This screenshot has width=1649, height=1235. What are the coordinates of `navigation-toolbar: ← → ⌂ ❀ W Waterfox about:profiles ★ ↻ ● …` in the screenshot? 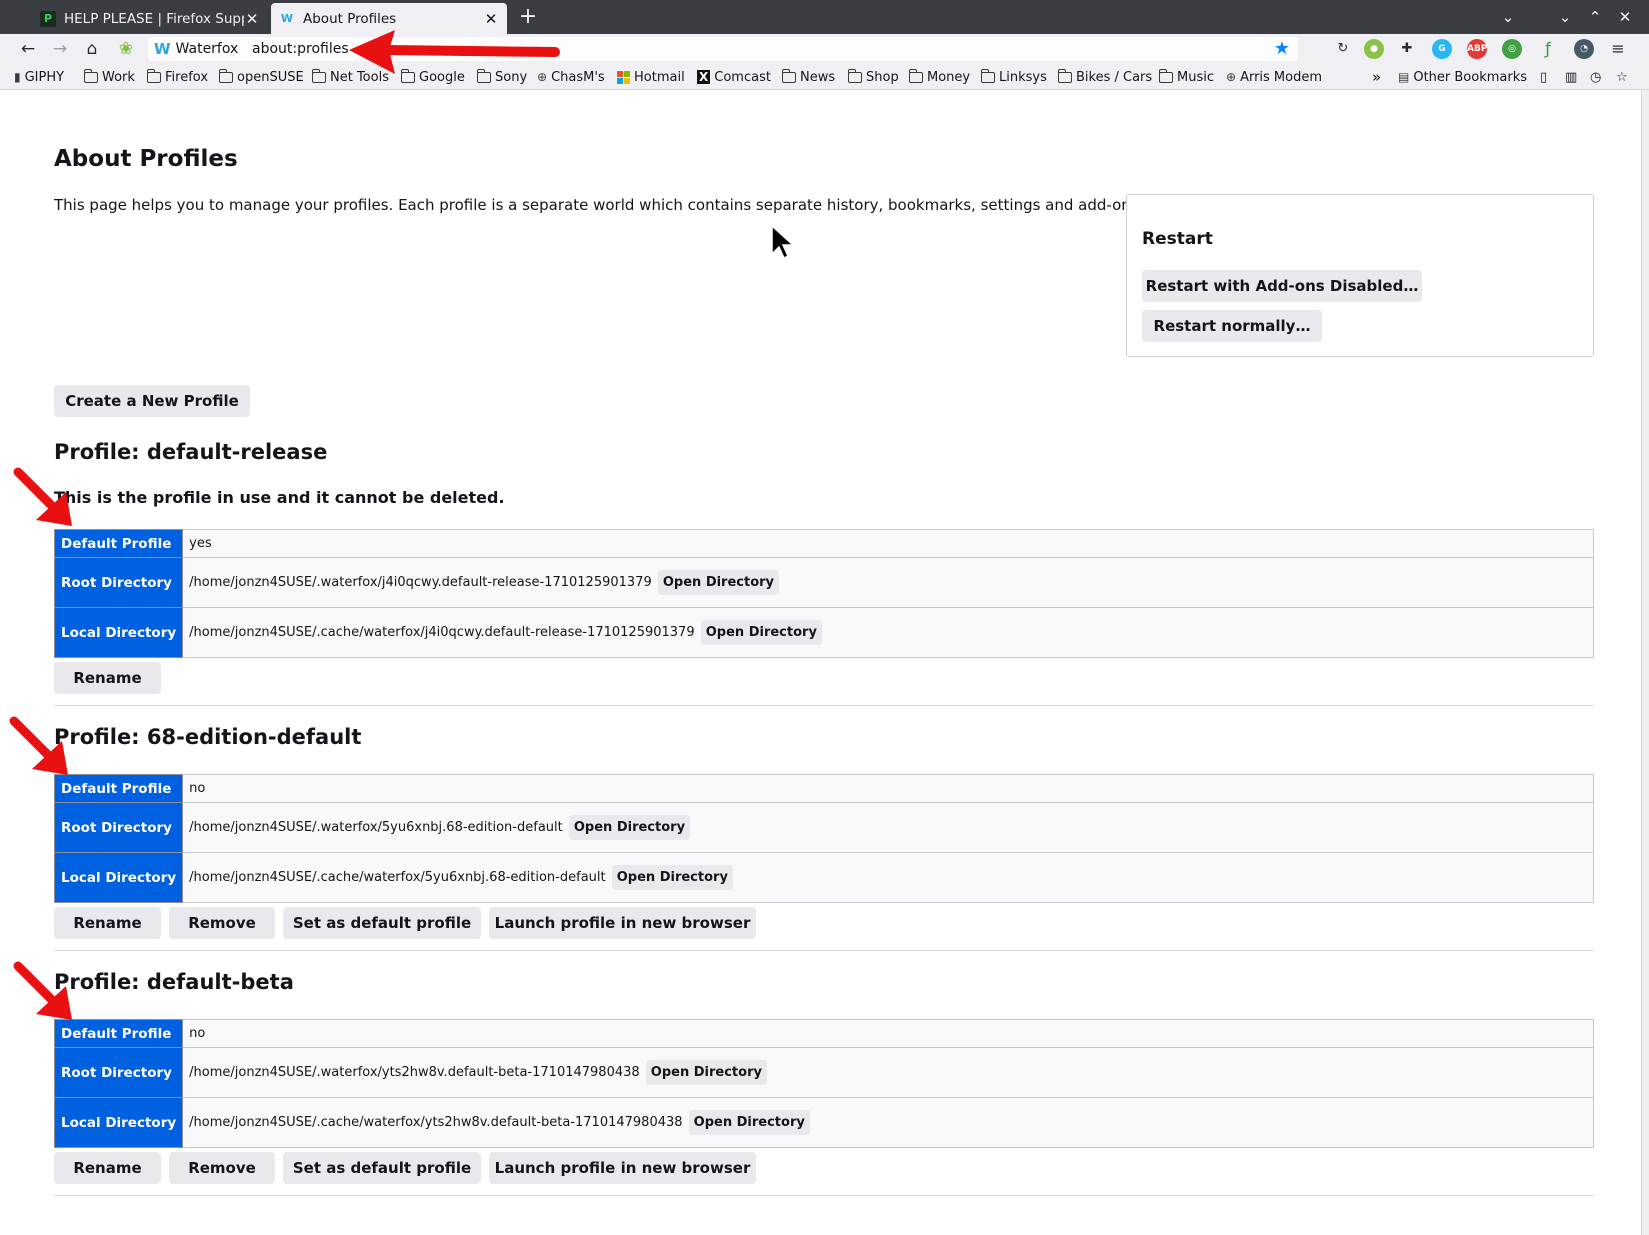 It's located at (824, 49).